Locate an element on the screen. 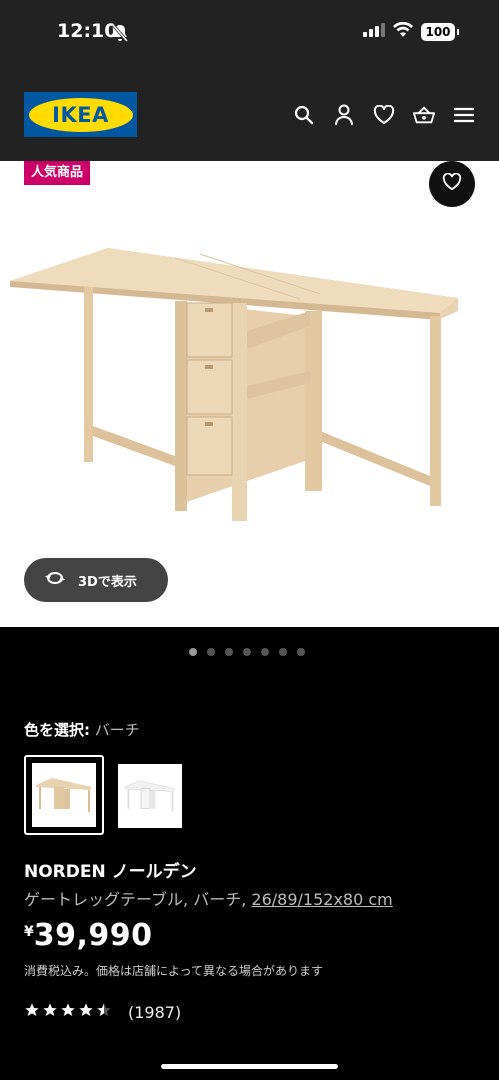  product-type: ゲートレッグテーブル, バーチ, is located at coordinates (135, 899).